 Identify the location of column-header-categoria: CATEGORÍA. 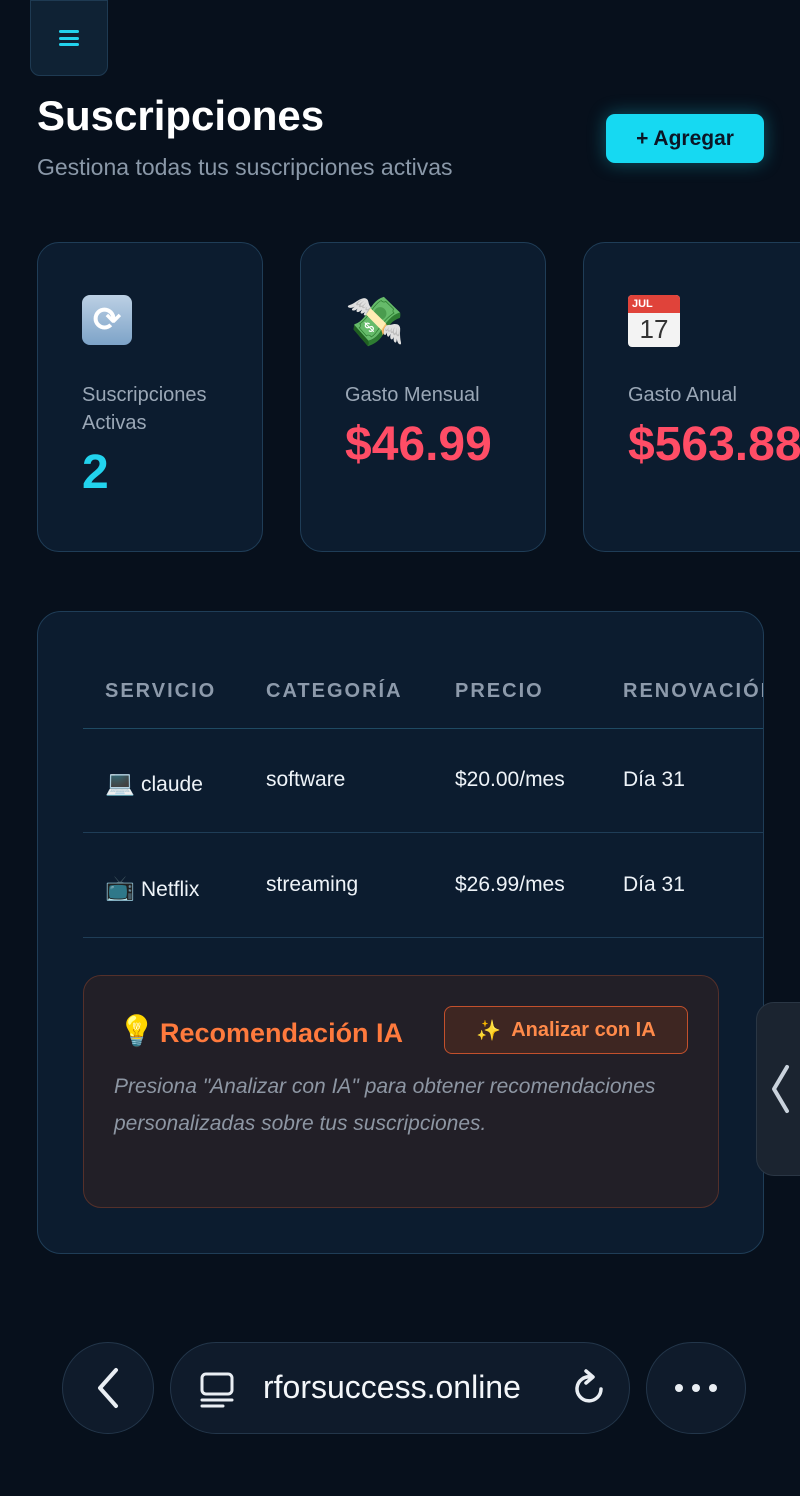
(334, 691).